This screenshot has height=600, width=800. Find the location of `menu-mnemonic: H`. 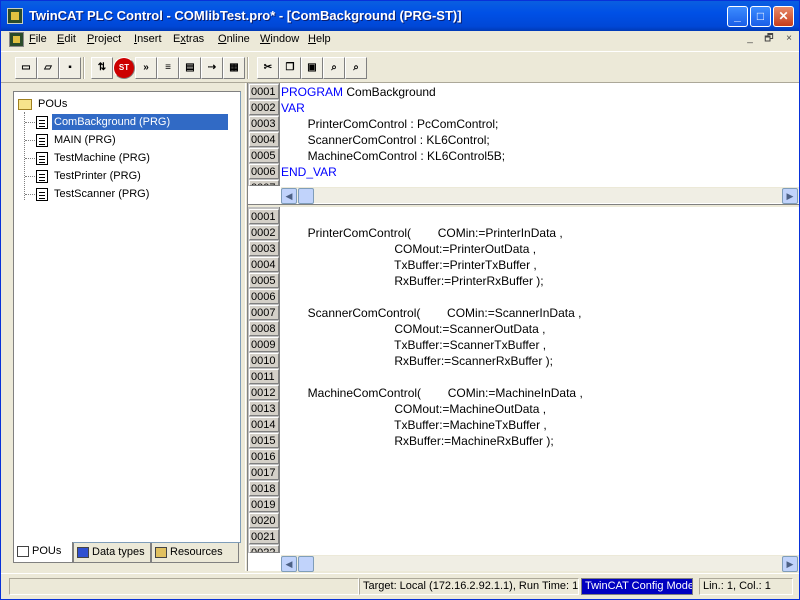

menu-mnemonic: H is located at coordinates (312, 39).